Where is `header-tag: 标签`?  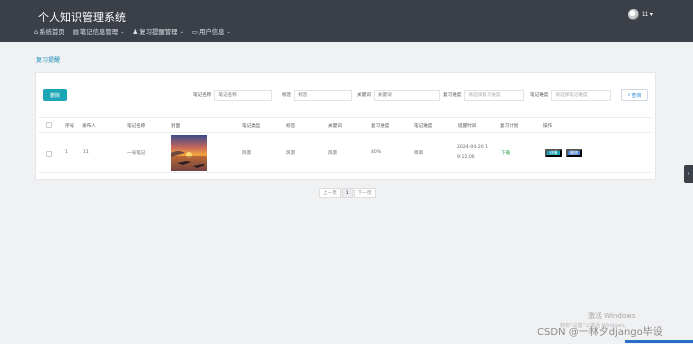
header-tag: 标签 is located at coordinates (291, 126).